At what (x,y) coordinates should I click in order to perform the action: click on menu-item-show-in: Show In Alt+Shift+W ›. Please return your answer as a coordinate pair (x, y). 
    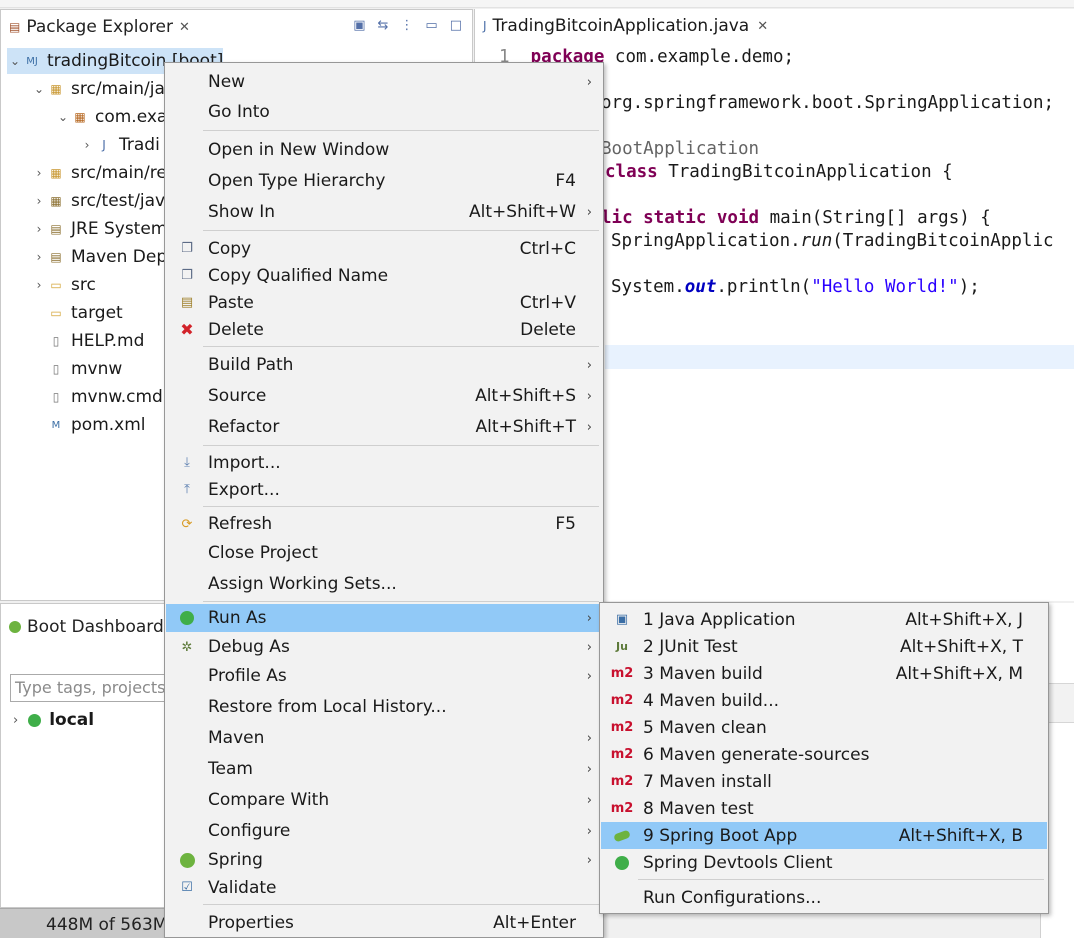
    Looking at the image, I should click on (384, 212).